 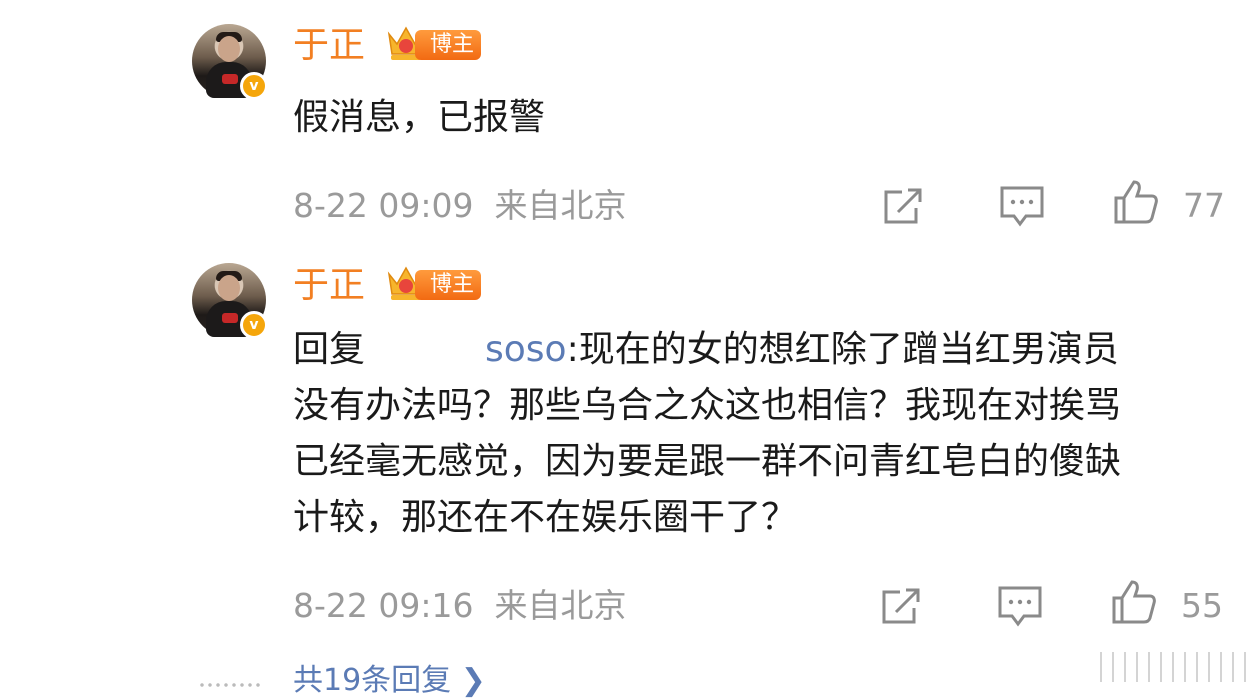 I want to click on comment-text-line: 计较，那还在不在娱乐圈干了？, so click(x=545, y=517).